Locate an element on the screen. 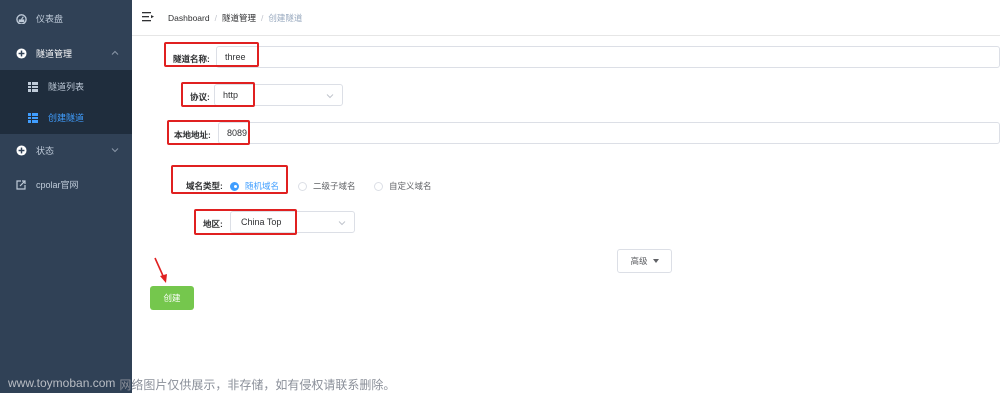 Image resolution: width=1000 pixels, height=393 pixels. chevron-up-icon is located at coordinates (115, 52).